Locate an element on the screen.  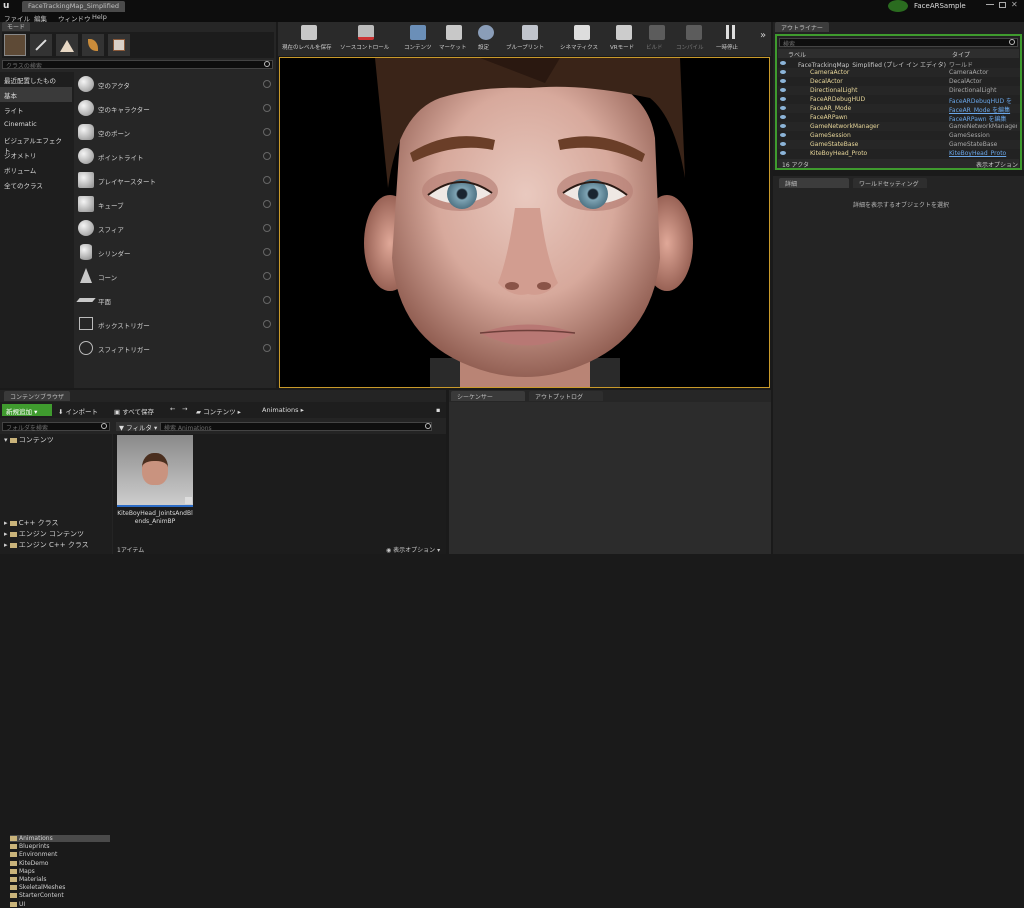
tree-root-content: ▾ コンテンツ is located at coordinates (29, 440).